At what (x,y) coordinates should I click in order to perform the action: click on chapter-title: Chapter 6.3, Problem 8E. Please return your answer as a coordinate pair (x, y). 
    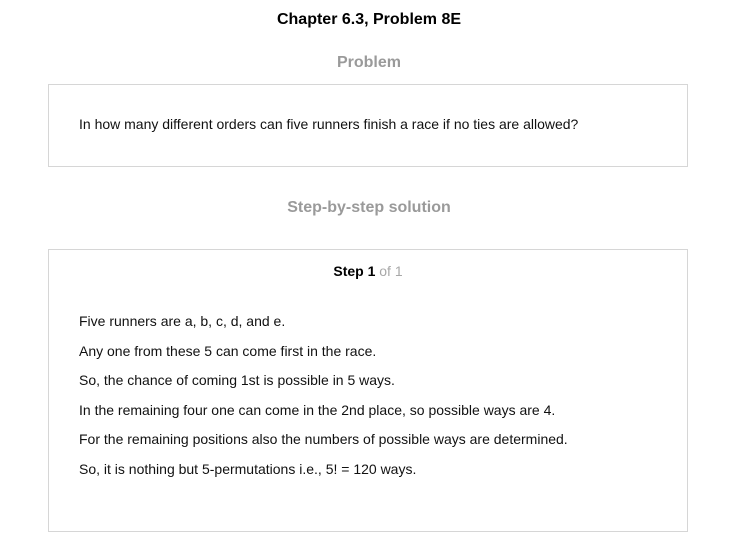
    Looking at the image, I should click on (369, 19).